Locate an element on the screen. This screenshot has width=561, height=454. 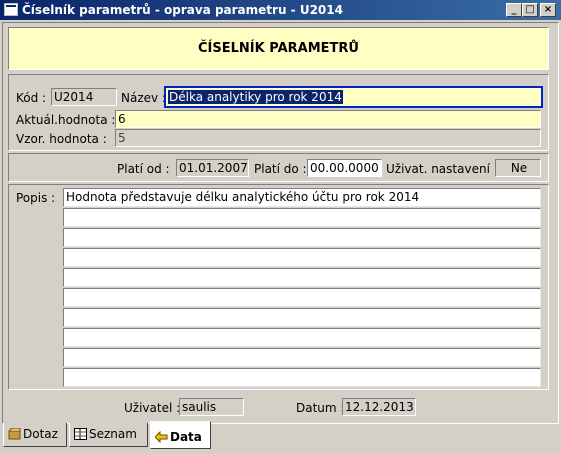
plati-od-label: Platí od : is located at coordinates (143, 169).